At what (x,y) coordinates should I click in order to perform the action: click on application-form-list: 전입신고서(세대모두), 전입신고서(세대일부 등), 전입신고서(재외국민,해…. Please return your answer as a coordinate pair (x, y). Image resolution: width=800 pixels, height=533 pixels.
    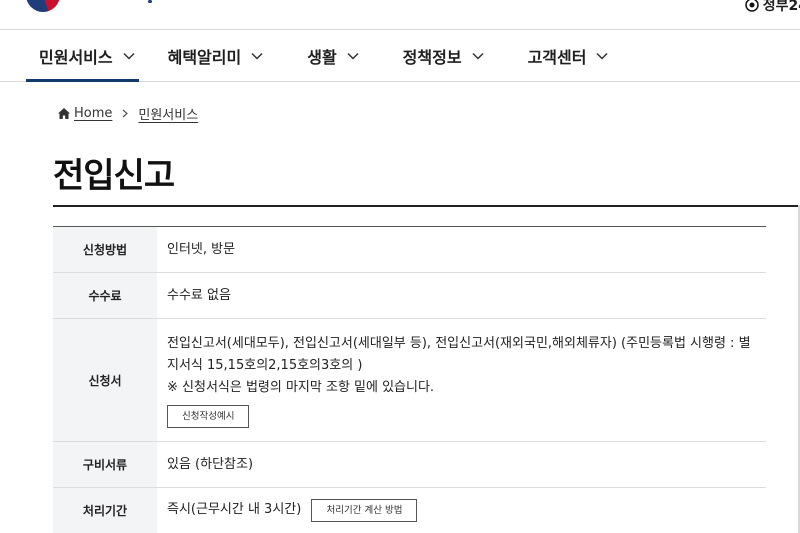
    Looking at the image, I should click on (459, 354).